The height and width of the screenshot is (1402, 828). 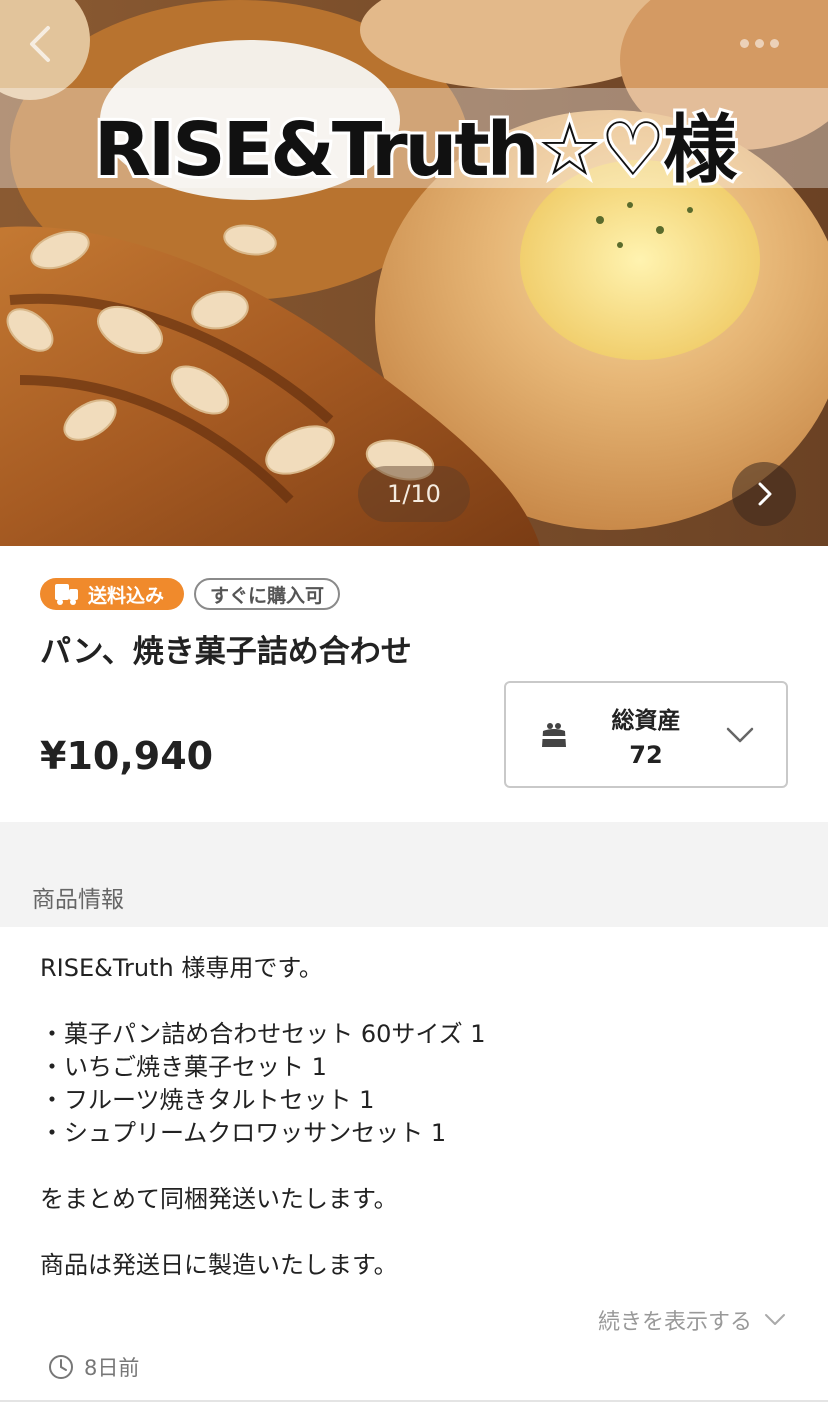 I want to click on image-page-counter: 1/10, so click(x=414, y=494).